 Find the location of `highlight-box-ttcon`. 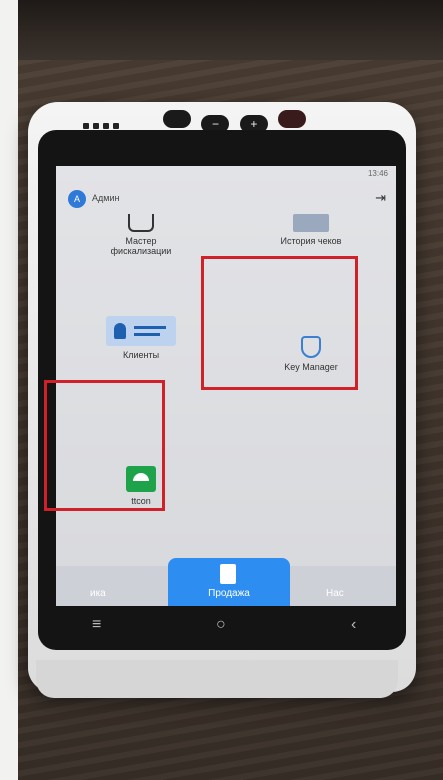

highlight-box-ttcon is located at coordinates (104, 445).